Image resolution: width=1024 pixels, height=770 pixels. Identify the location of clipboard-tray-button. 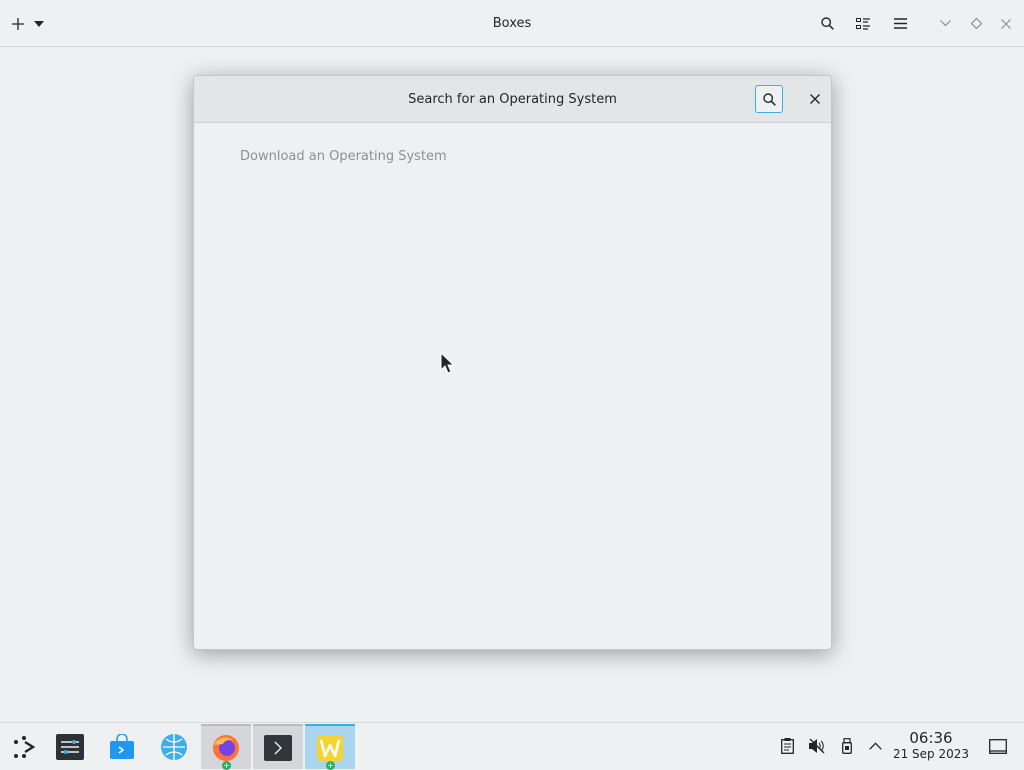
(787, 746).